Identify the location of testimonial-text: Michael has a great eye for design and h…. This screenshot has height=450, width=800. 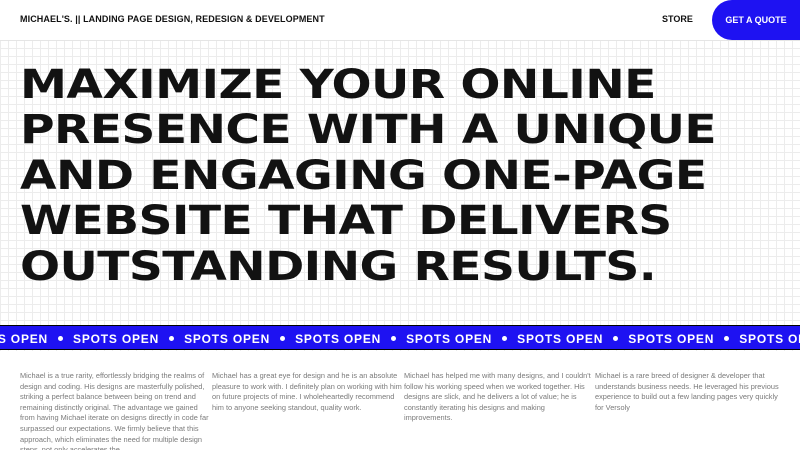
(307, 391).